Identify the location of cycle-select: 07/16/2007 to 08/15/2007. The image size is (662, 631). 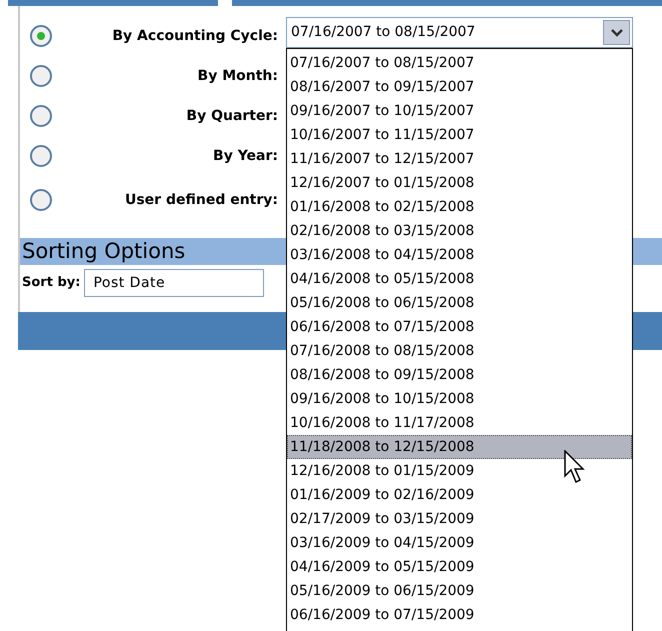
(459, 32).